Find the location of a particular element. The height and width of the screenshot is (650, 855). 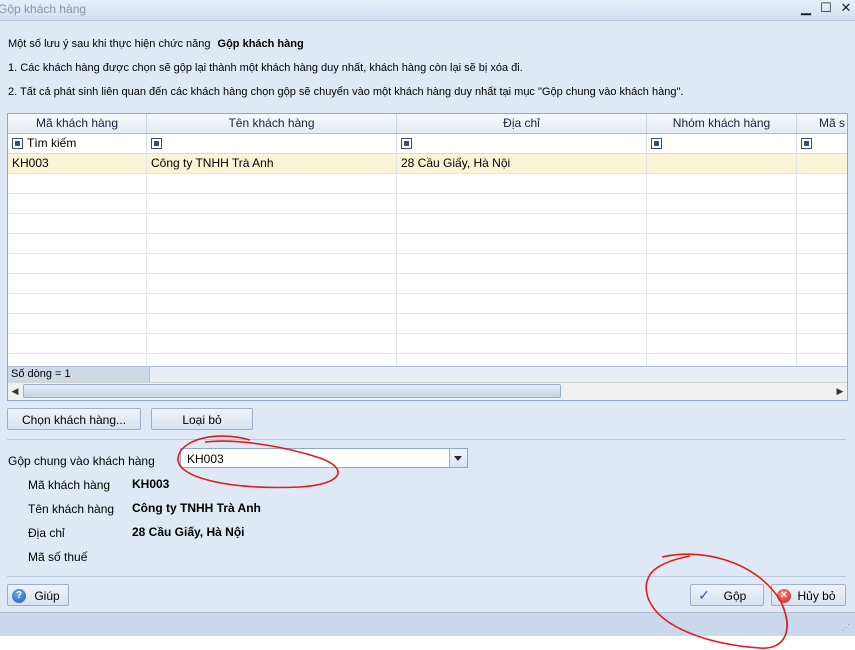

maximize-icon: ☐ is located at coordinates (826, 9).